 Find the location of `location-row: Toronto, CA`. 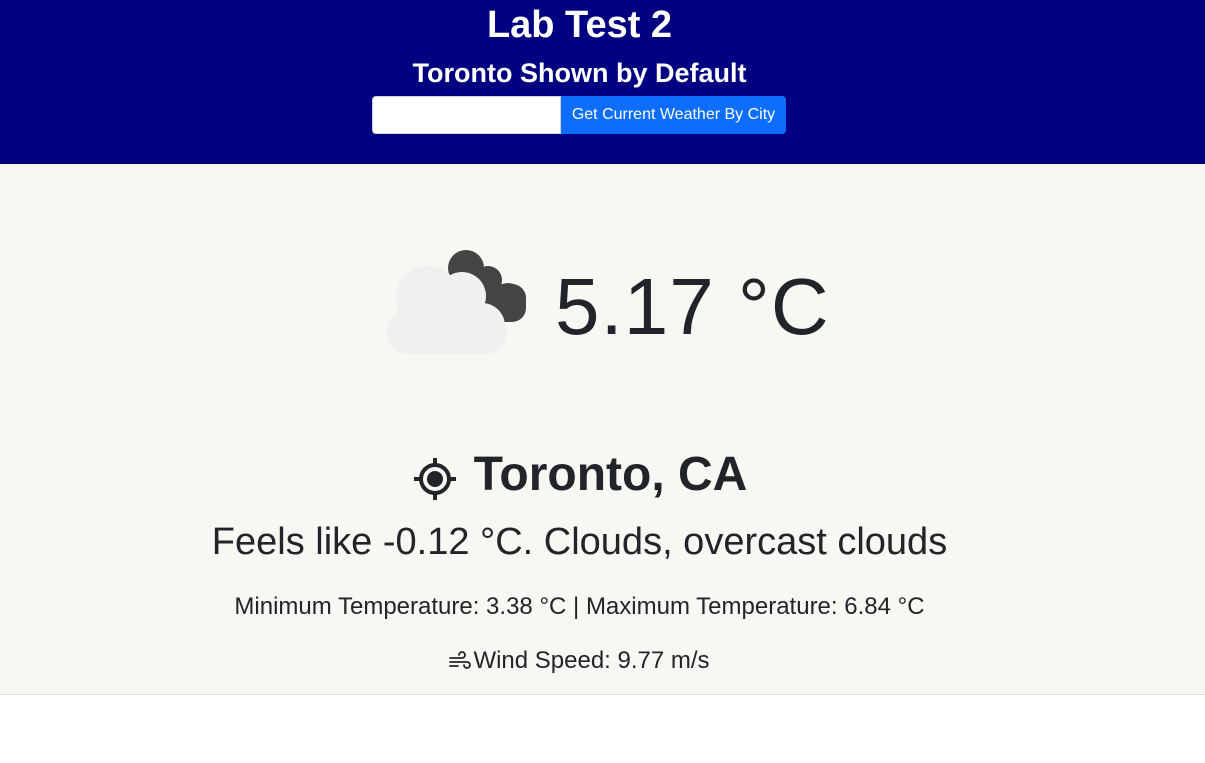

location-row: Toronto, CA is located at coordinates (579, 475).